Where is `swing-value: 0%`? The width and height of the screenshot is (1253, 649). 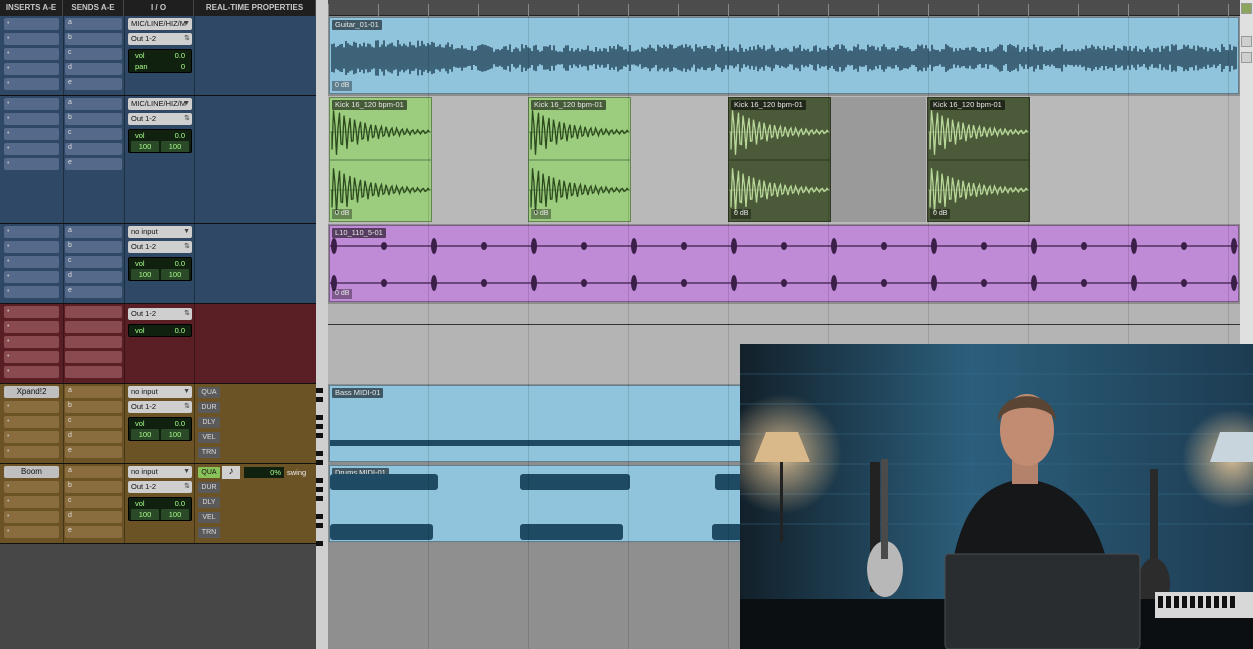 swing-value: 0% is located at coordinates (264, 472).